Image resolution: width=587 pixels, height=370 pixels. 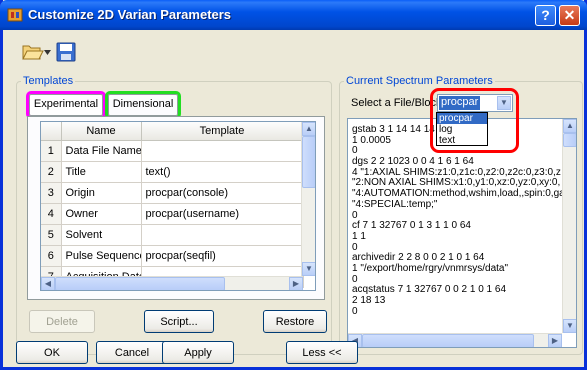 I want to click on table-row: 3 Origin procpar(console), so click(x=172, y=193).